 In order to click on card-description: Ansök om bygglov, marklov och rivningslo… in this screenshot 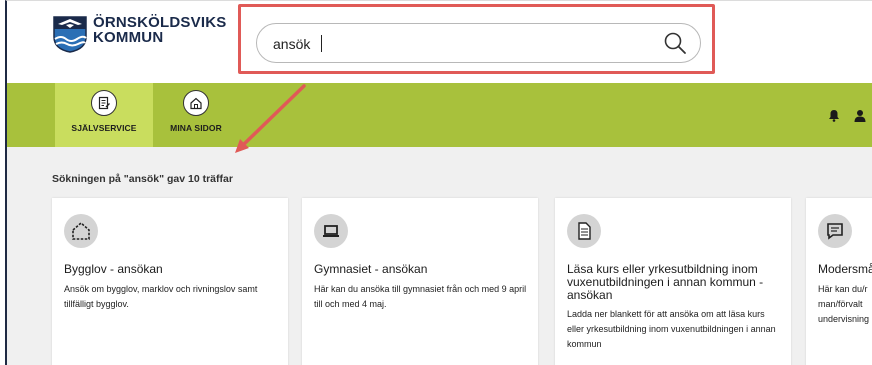, I will do `click(161, 296)`.